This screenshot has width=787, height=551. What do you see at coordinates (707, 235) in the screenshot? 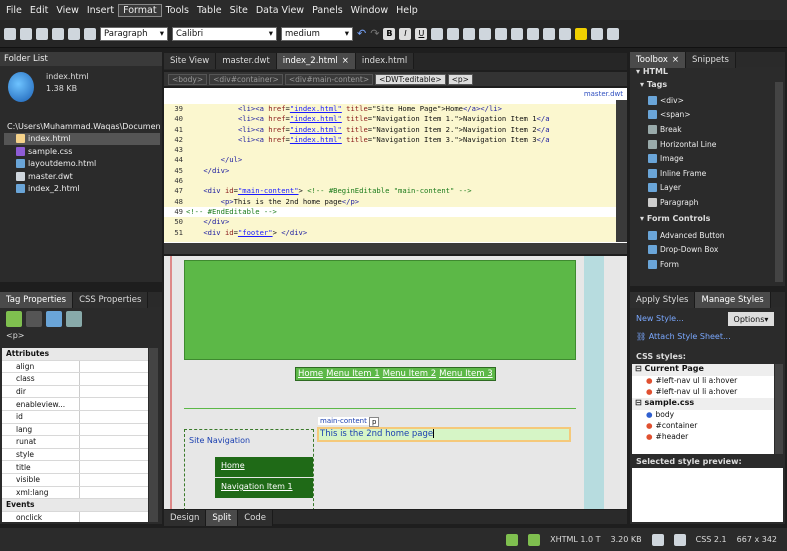
I see `toolbox-form-item: Advanced Button` at bounding box center [707, 235].